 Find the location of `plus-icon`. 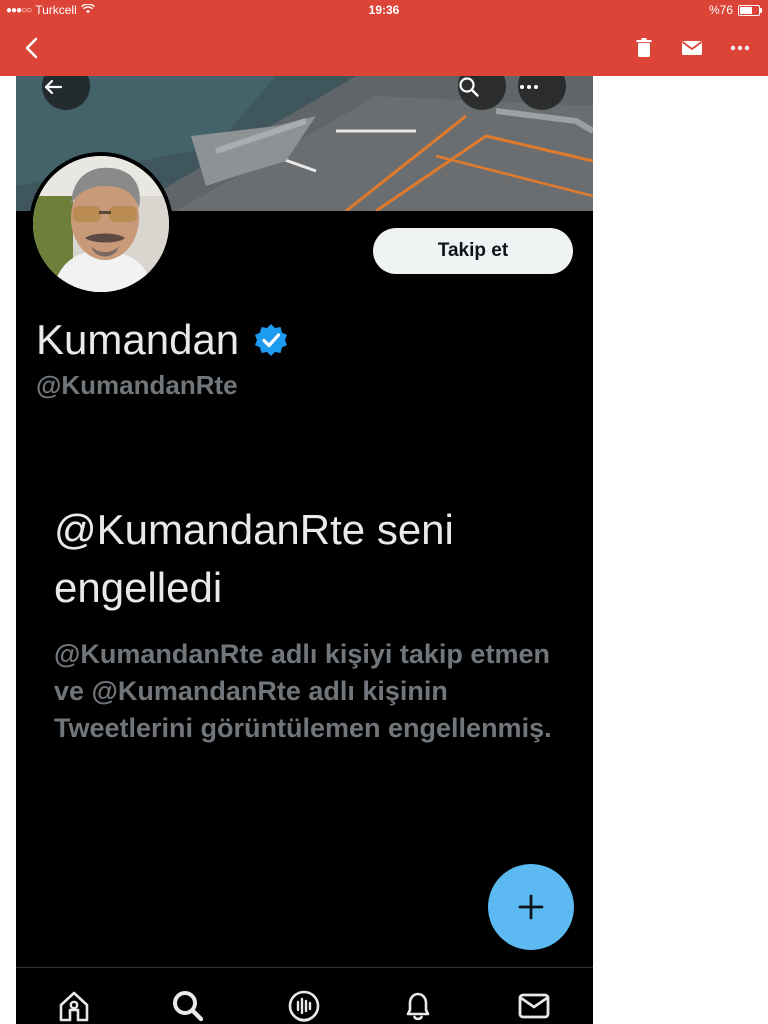

plus-icon is located at coordinates (531, 907).